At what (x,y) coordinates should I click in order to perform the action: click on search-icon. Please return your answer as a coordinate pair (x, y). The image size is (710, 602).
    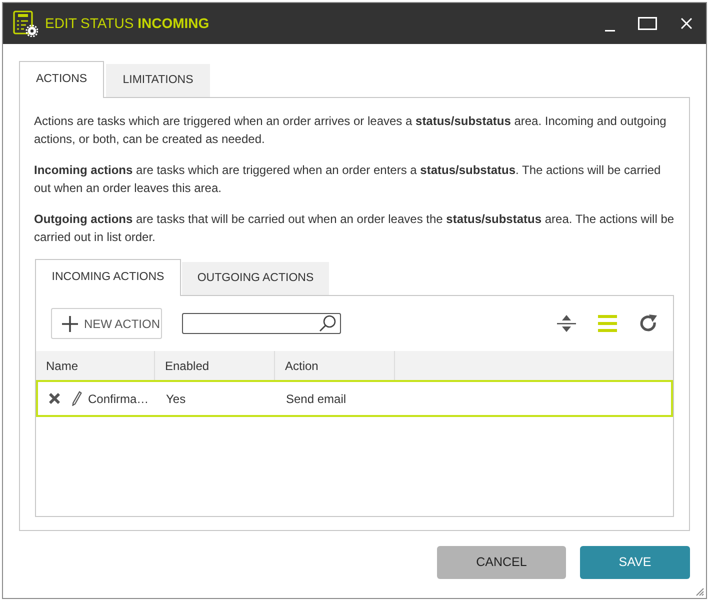
    Looking at the image, I should click on (327, 323).